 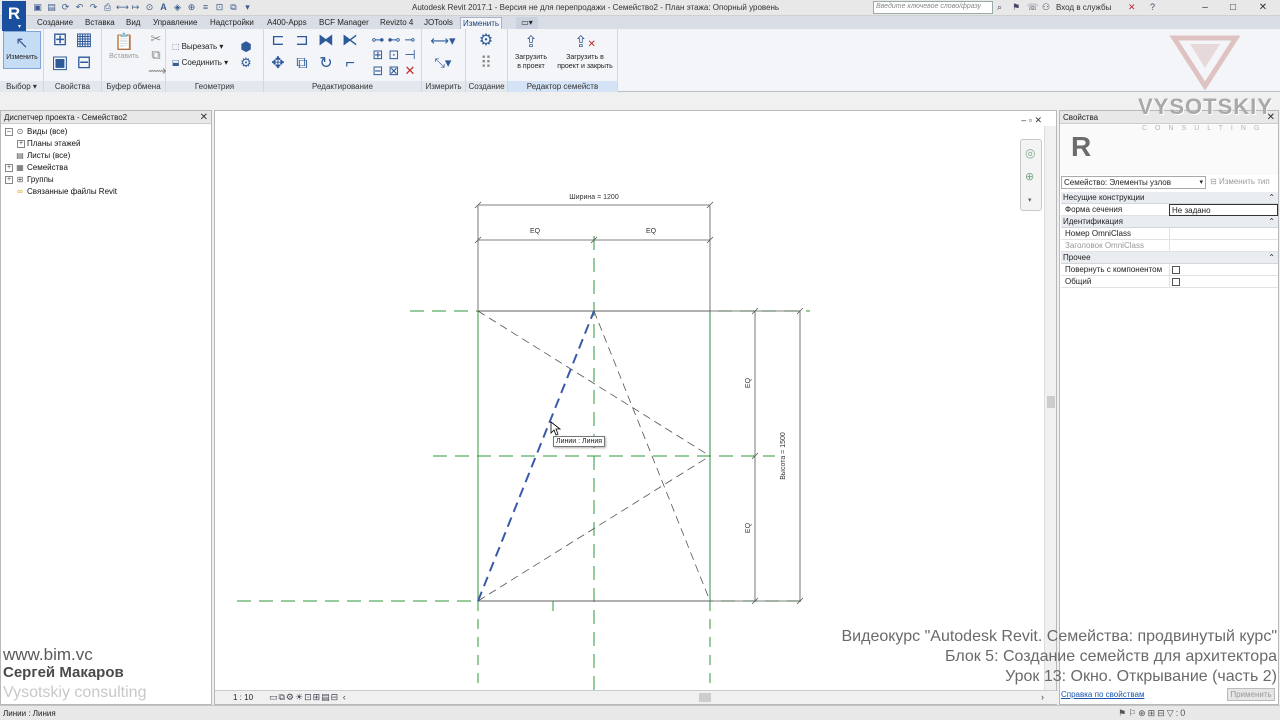 I want to click on tab-modify: Изменить, so click(x=481, y=23).